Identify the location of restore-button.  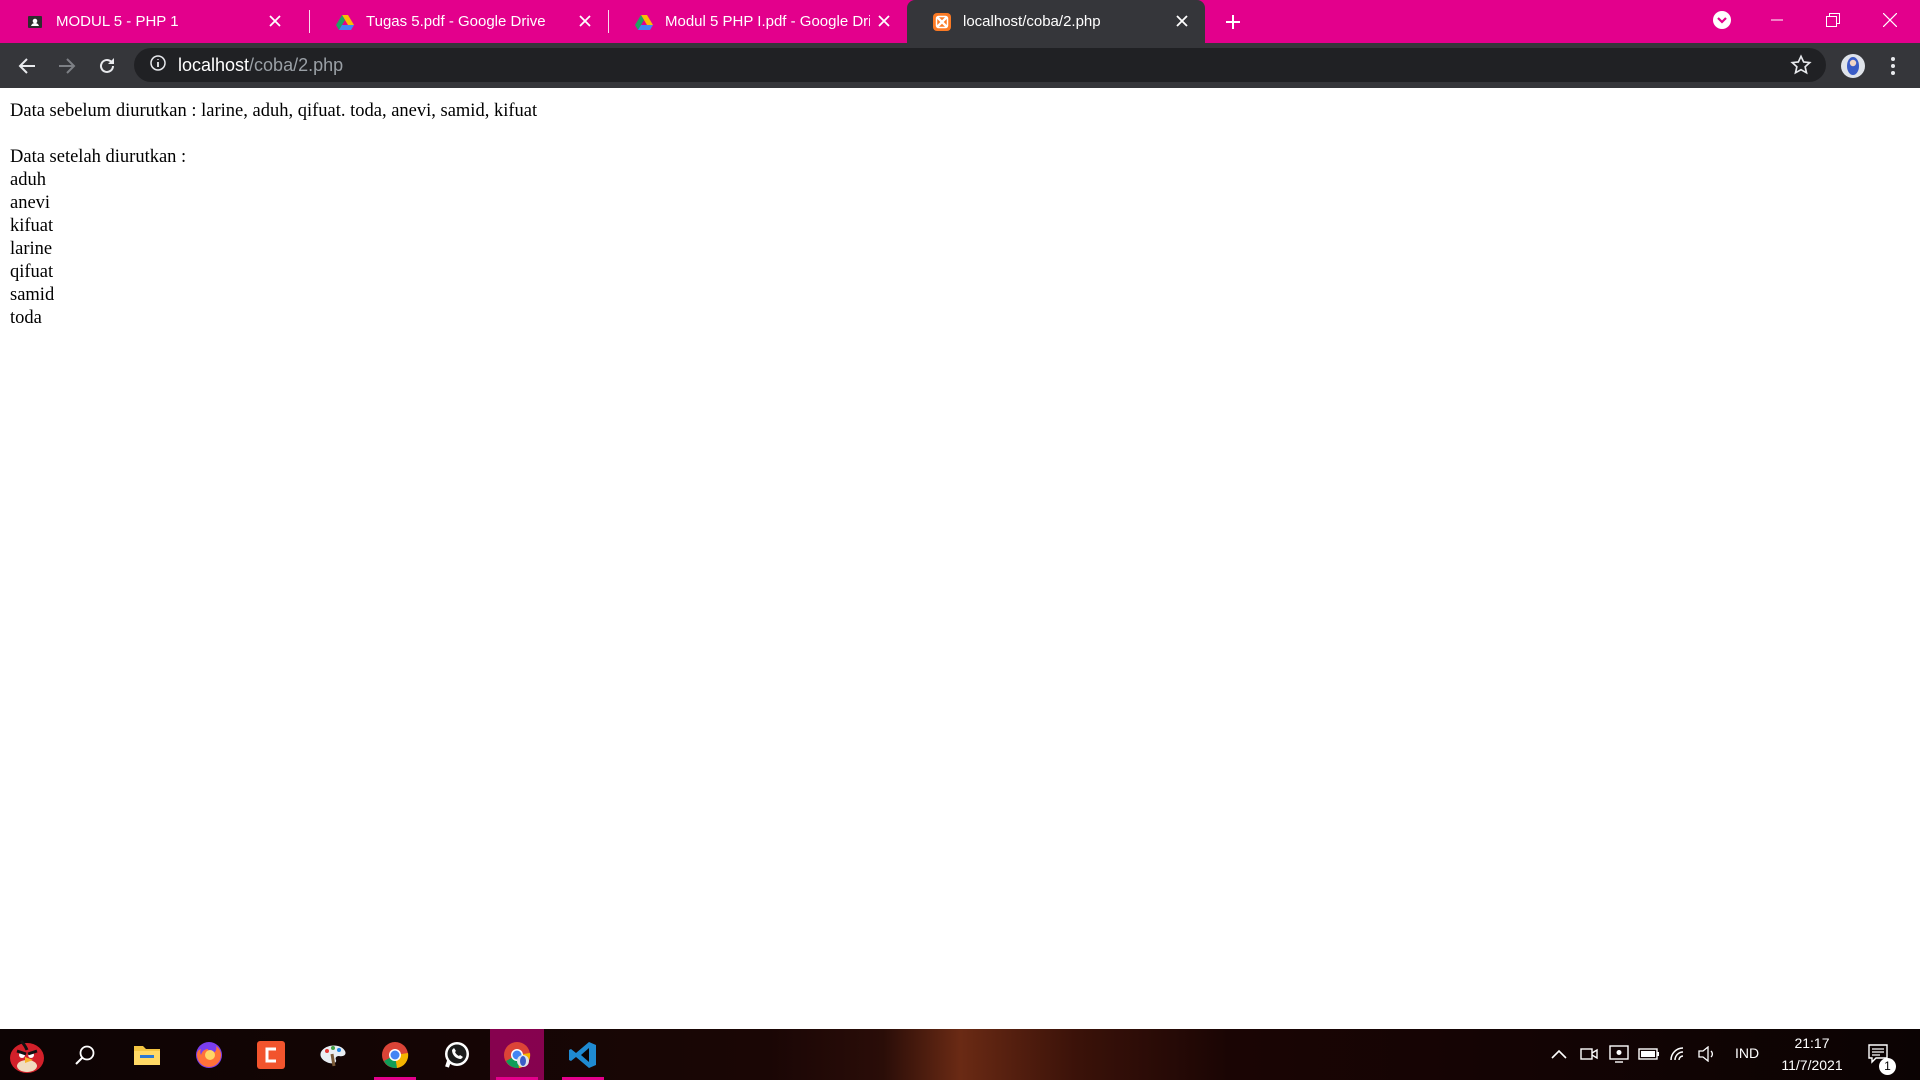
(1833, 20).